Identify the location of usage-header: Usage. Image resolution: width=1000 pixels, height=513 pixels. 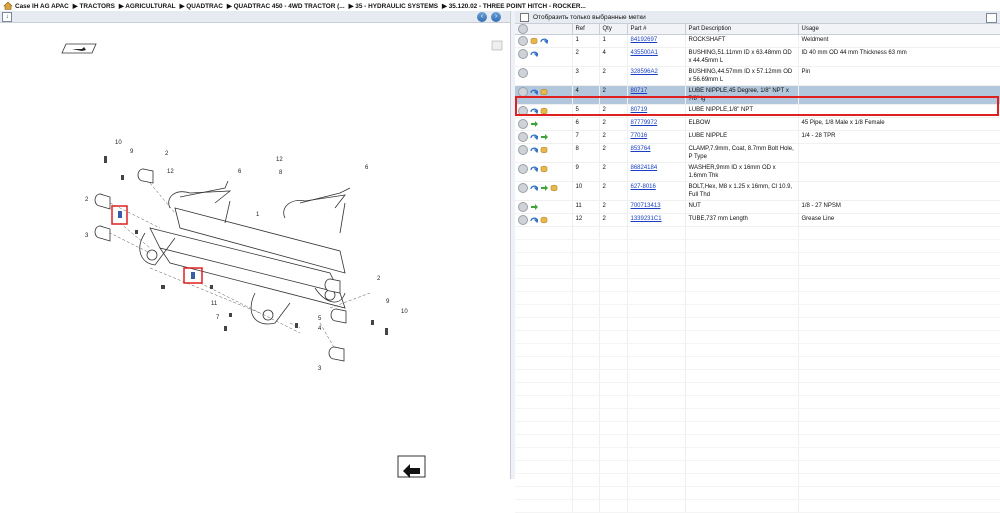
(899, 29).